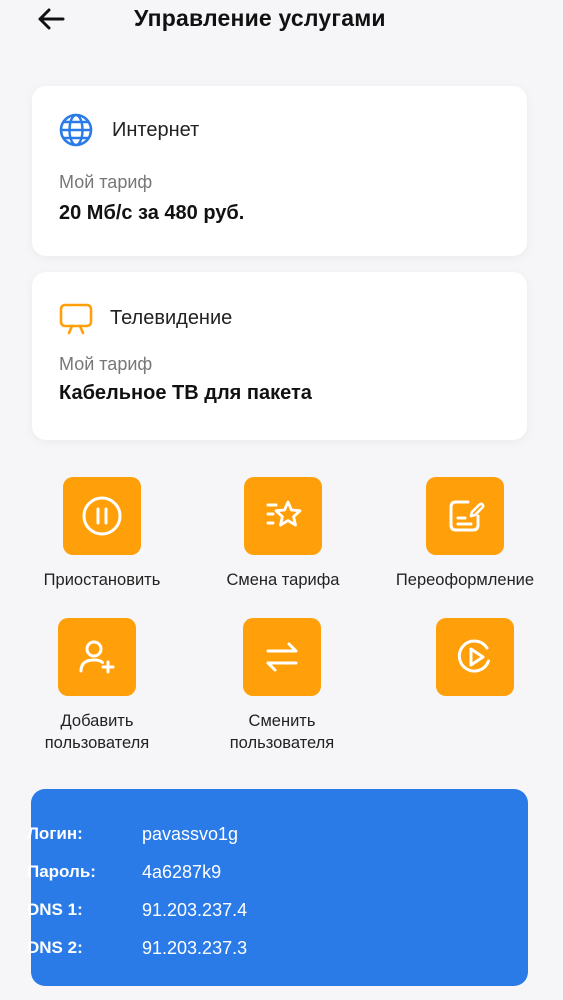 The height and width of the screenshot is (1000, 563). I want to click on change-tariff-tile, so click(283, 516).